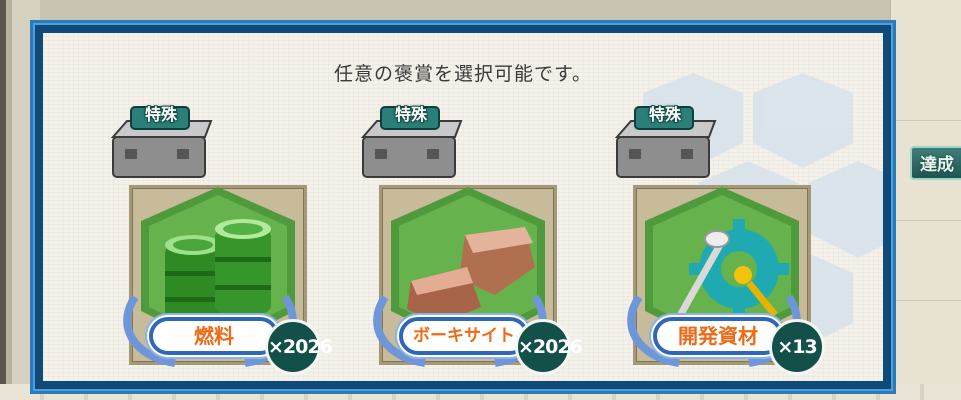 This screenshot has width=961, height=400. Describe the element at coordinates (935, 163) in the screenshot. I see `achievement-tag: 達成` at that location.